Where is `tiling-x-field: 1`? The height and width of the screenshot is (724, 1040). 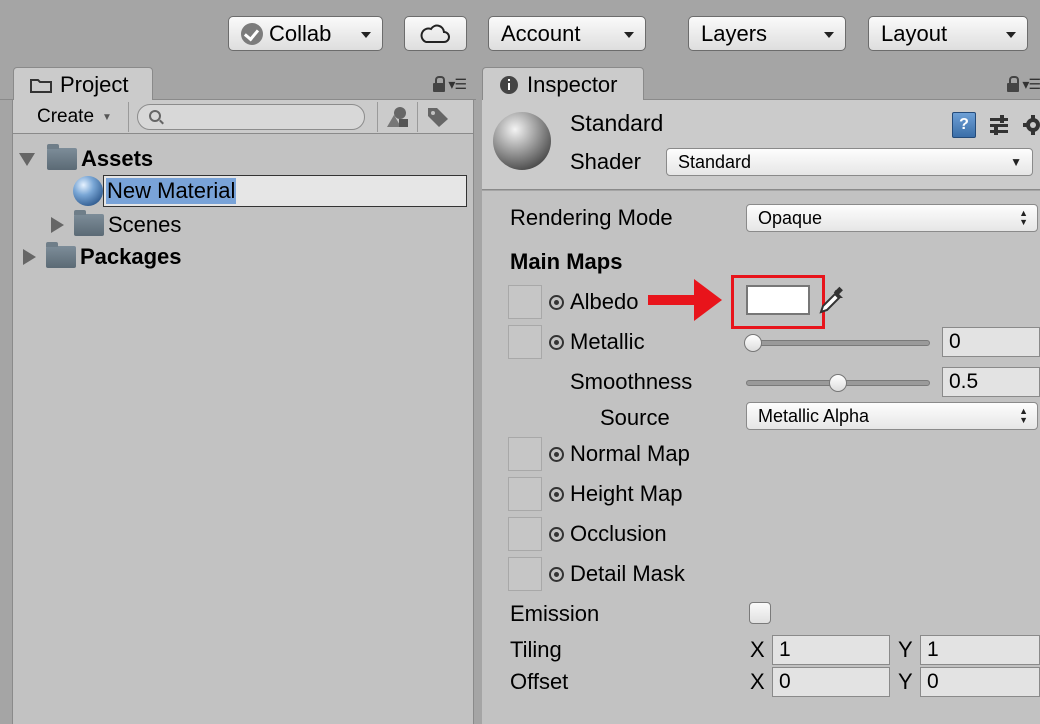
tiling-x-field: 1 is located at coordinates (831, 650).